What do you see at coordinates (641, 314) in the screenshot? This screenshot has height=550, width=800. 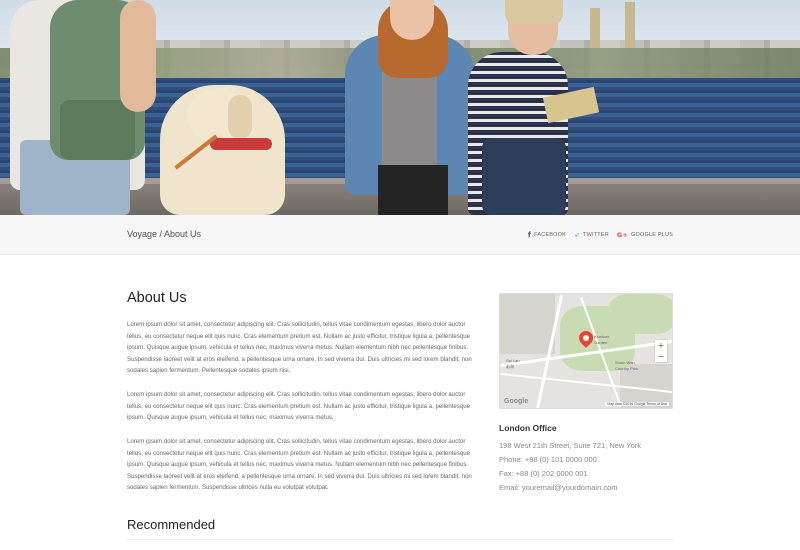 I see `map-park` at bounding box center [641, 314].